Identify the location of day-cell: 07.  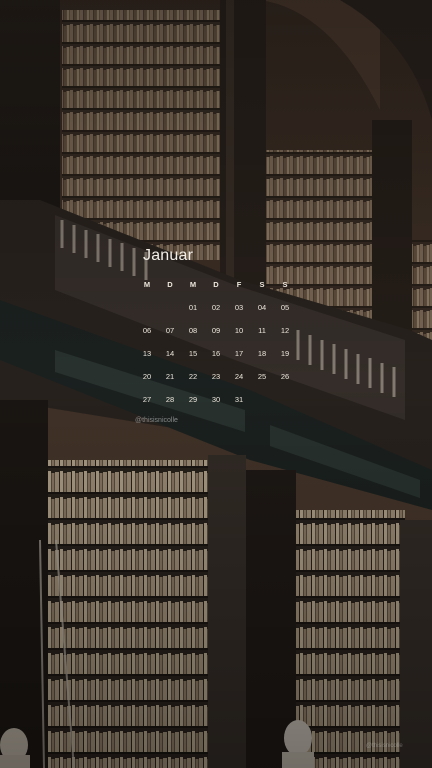
(170, 330).